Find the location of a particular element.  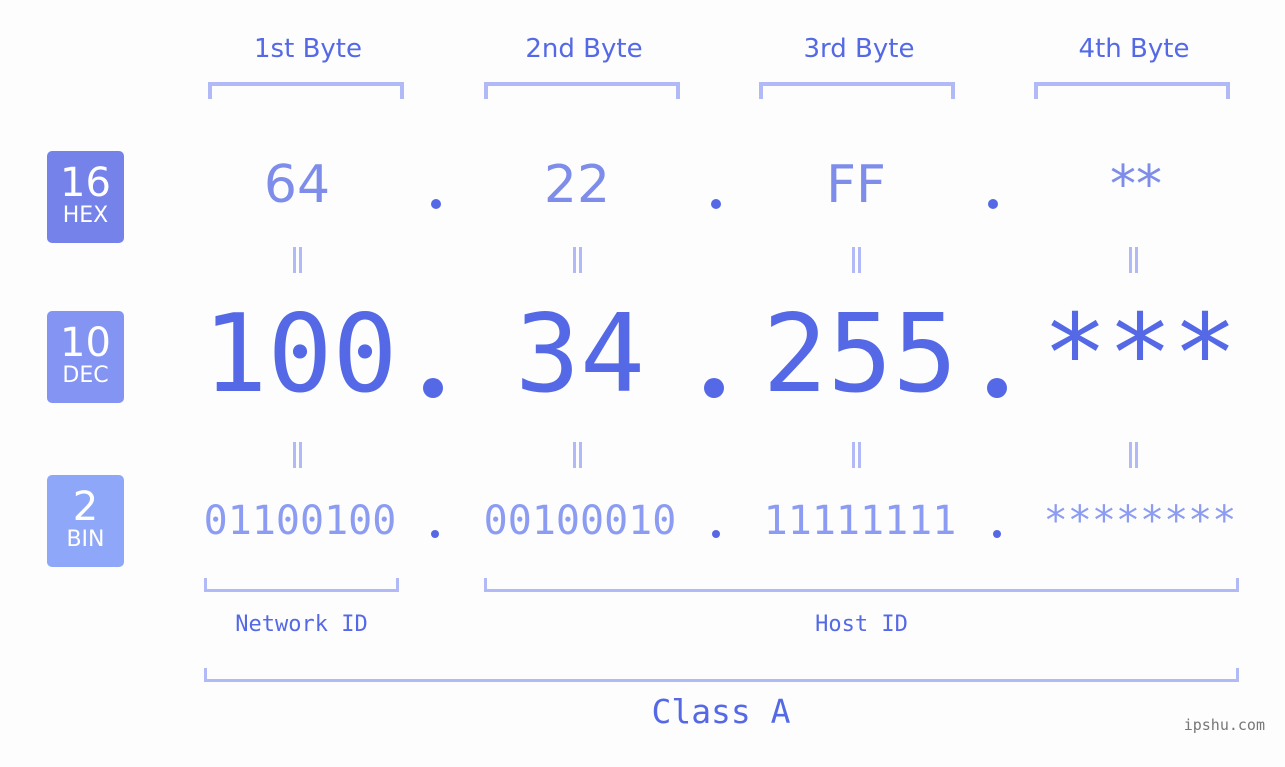

bin-badge-base: 2 is located at coordinates (85, 507).